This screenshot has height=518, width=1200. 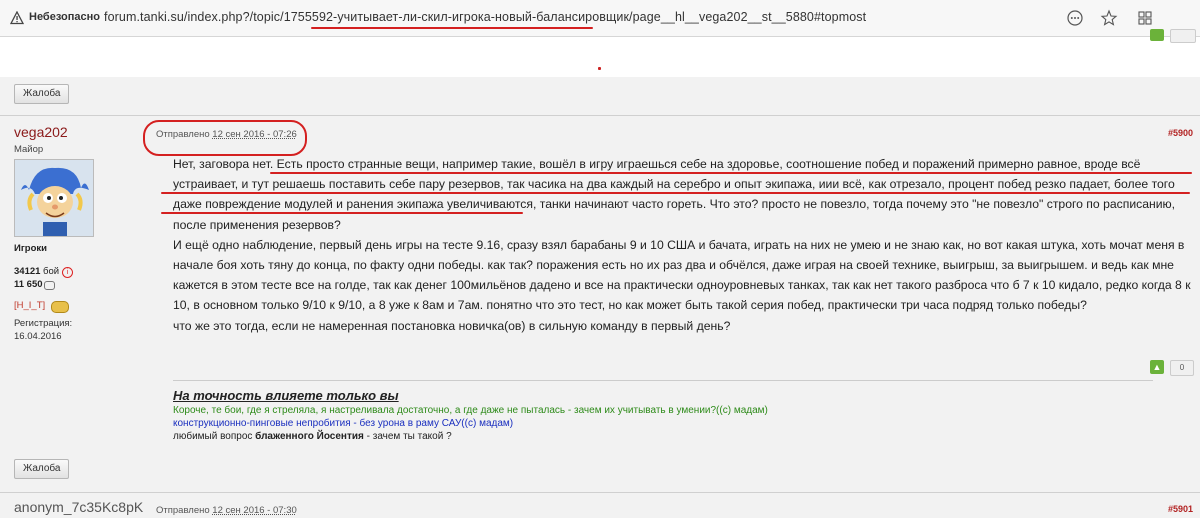 I want to click on registration-label: Регистрация:, so click(x=43, y=323).